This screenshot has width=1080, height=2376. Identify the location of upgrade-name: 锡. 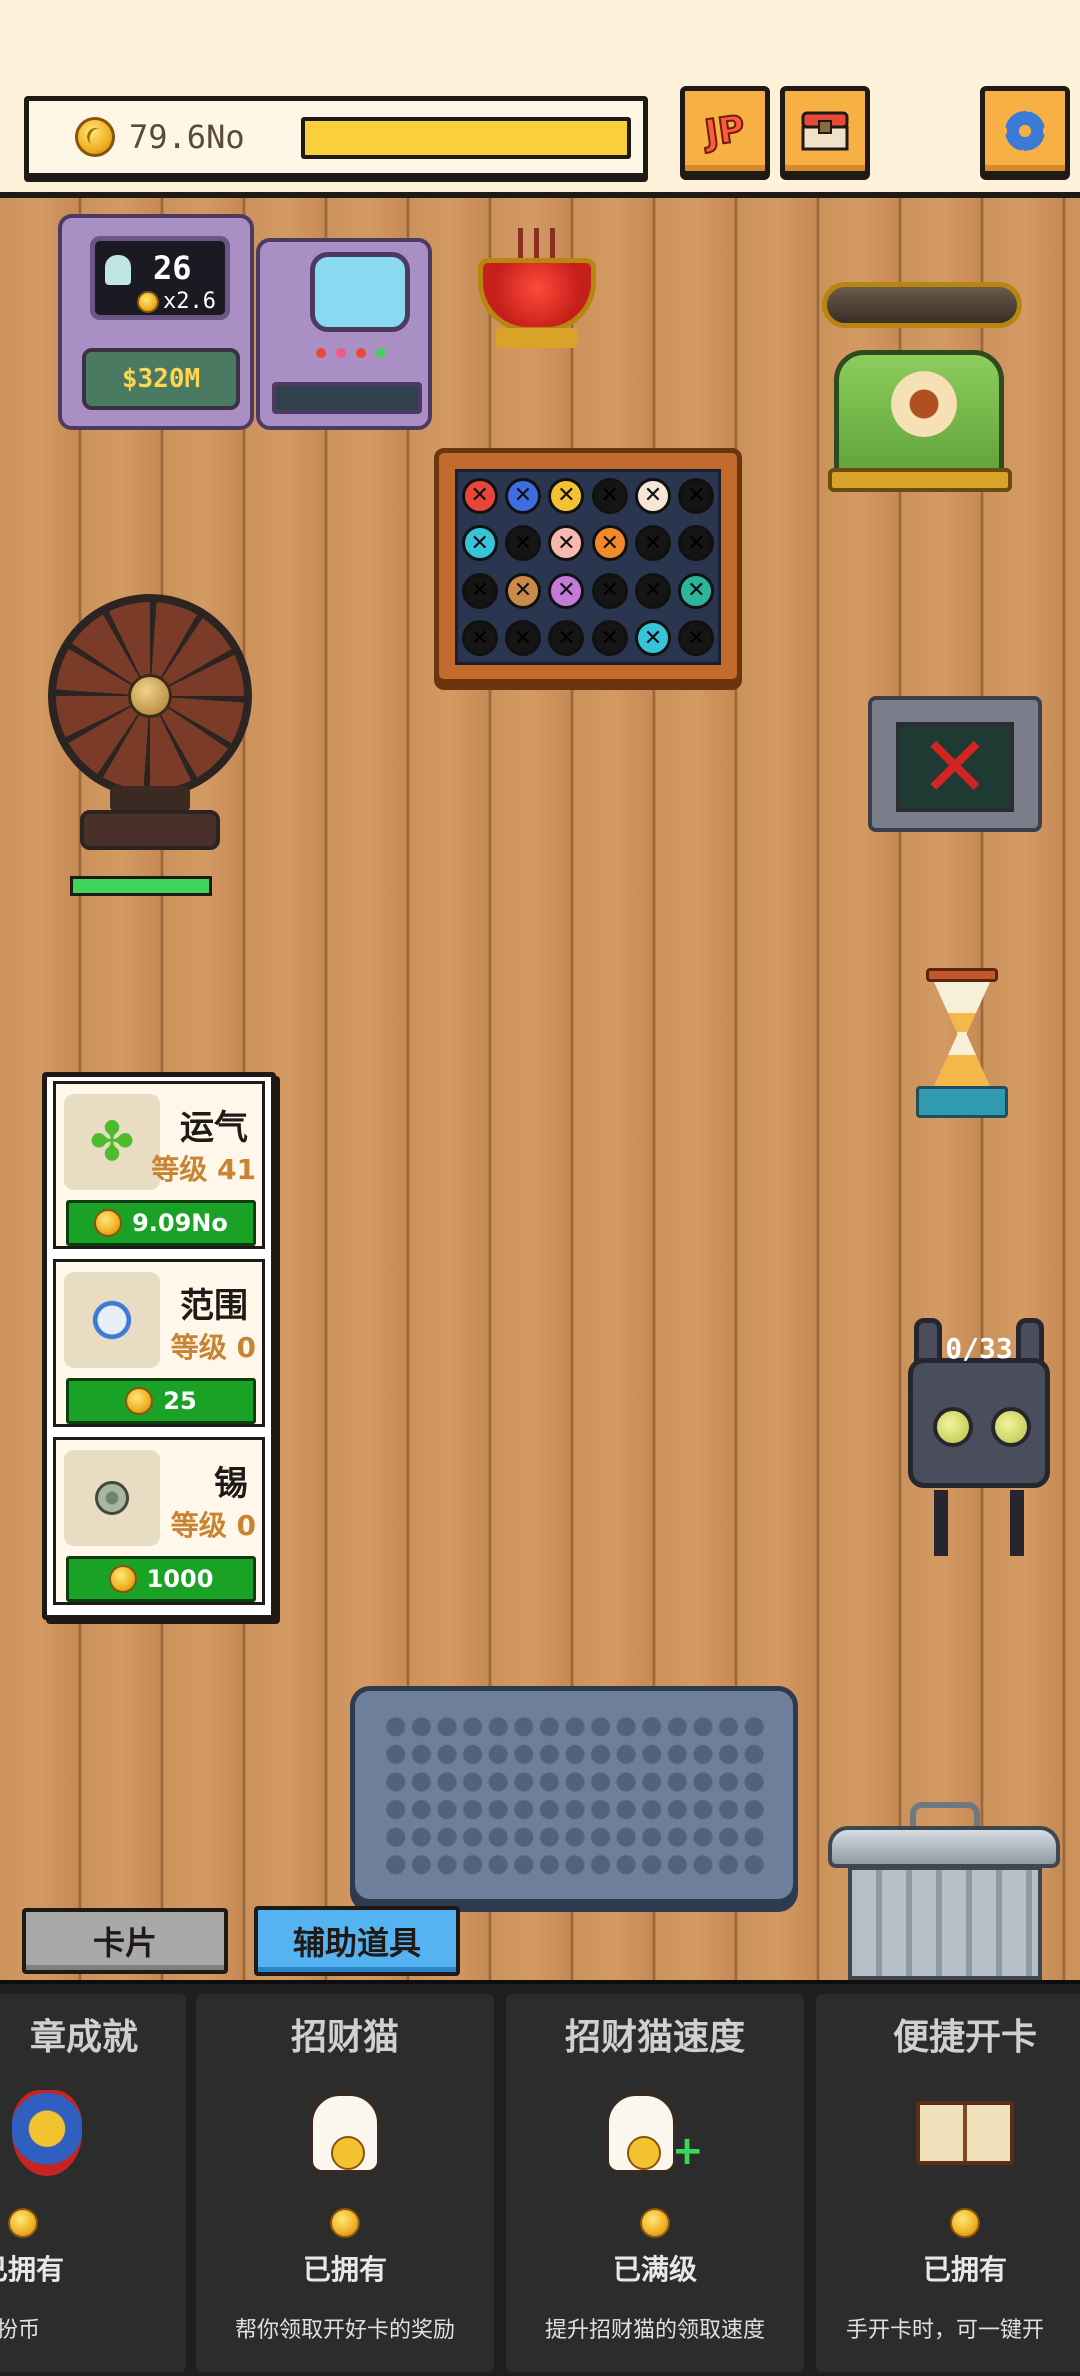
(231, 1484).